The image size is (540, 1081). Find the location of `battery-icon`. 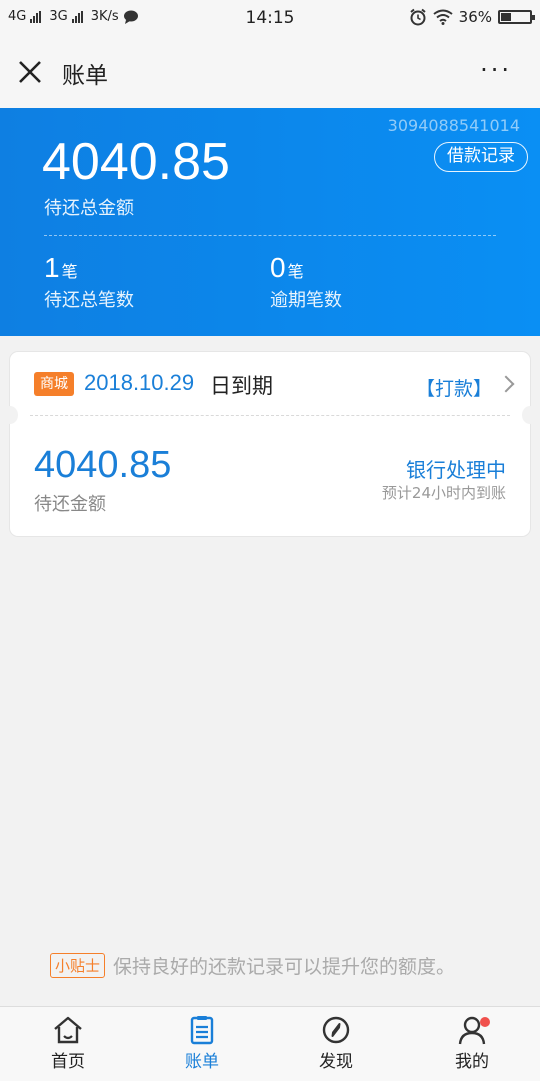

battery-icon is located at coordinates (516, 17).